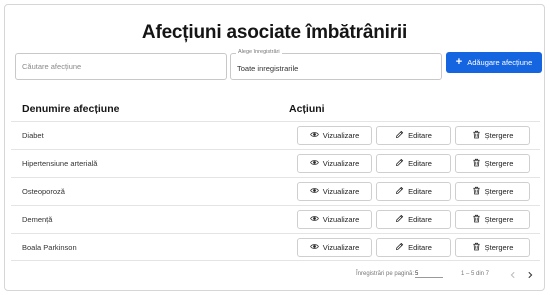 This screenshot has width=550, height=295. I want to click on column-header-name: Denumire afecțiune, so click(71, 109).